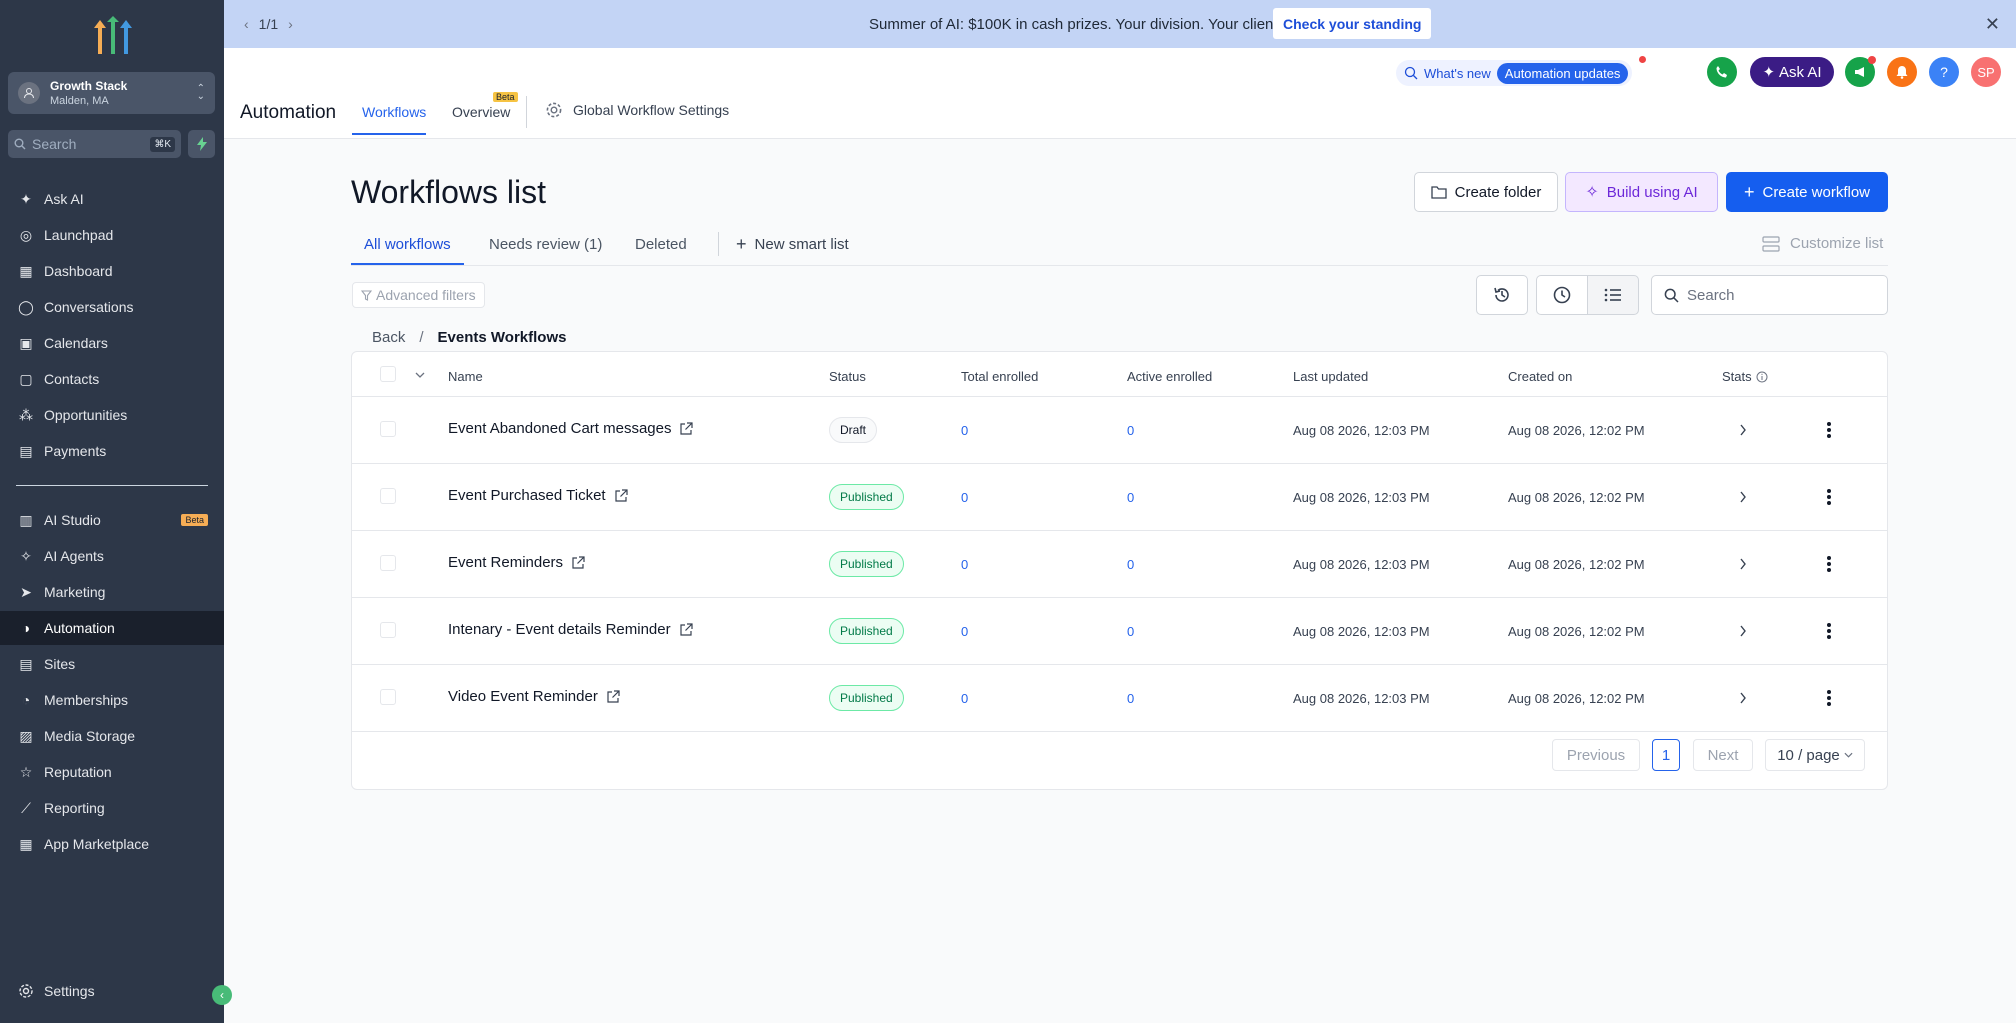 The image size is (2016, 1023). What do you see at coordinates (112, 235) in the screenshot?
I see `sidebar-item-launchpad: ◎ Launchpad` at bounding box center [112, 235].